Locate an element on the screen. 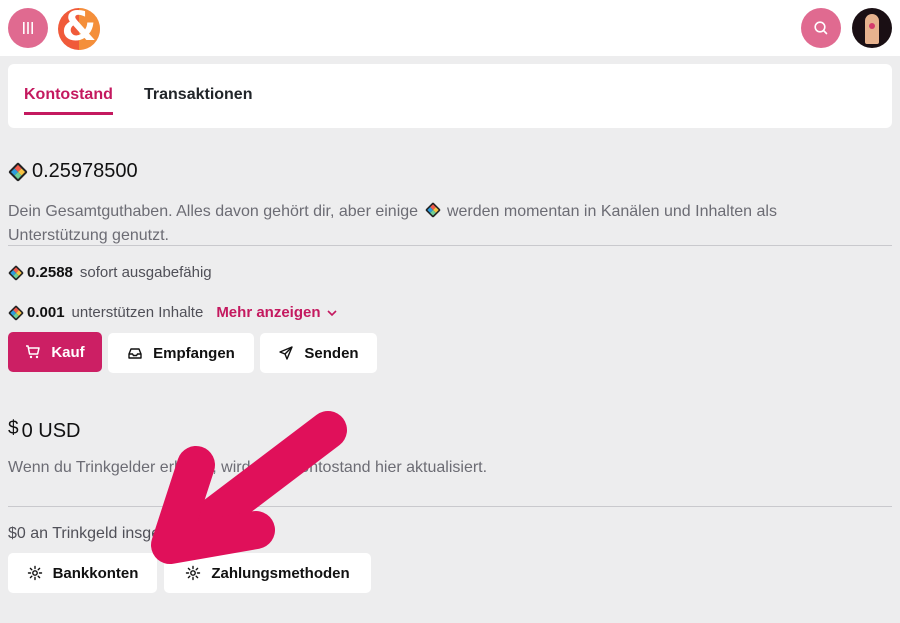  buy-label: Kauf is located at coordinates (68, 352).